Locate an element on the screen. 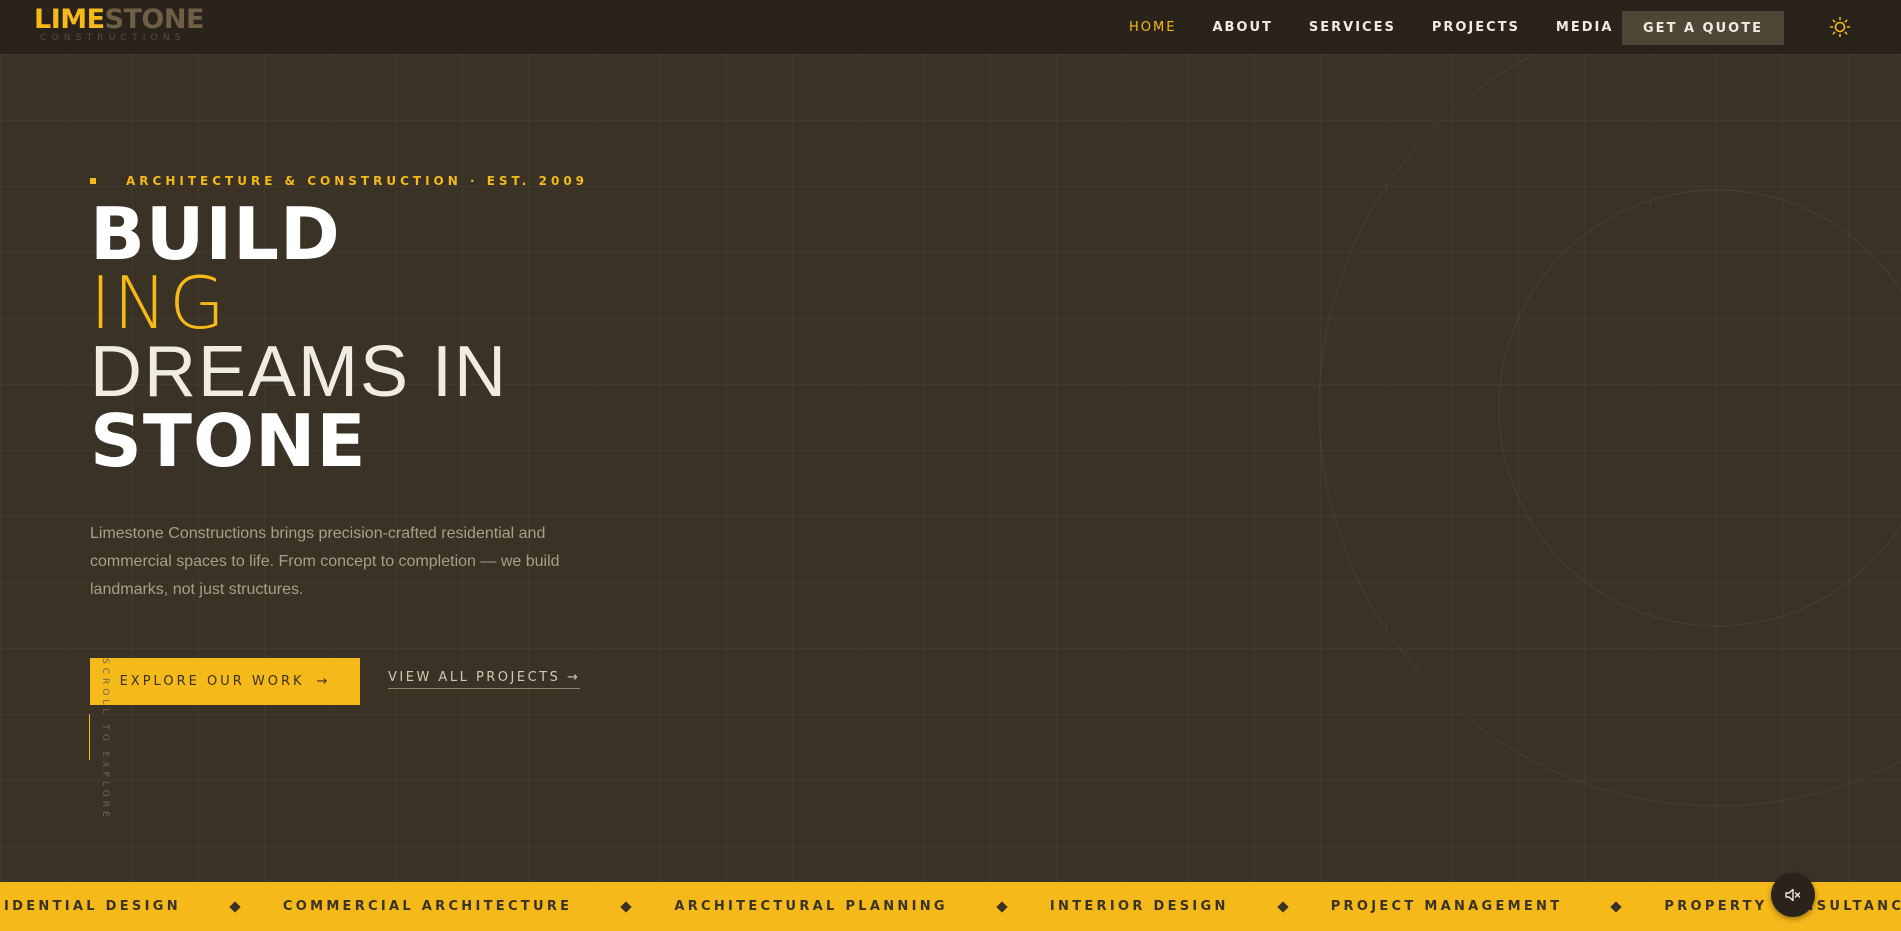 This screenshot has height=931, width=1901. hero-headline: BUILD ING DREAMS IN STONE is located at coordinates (299, 337).